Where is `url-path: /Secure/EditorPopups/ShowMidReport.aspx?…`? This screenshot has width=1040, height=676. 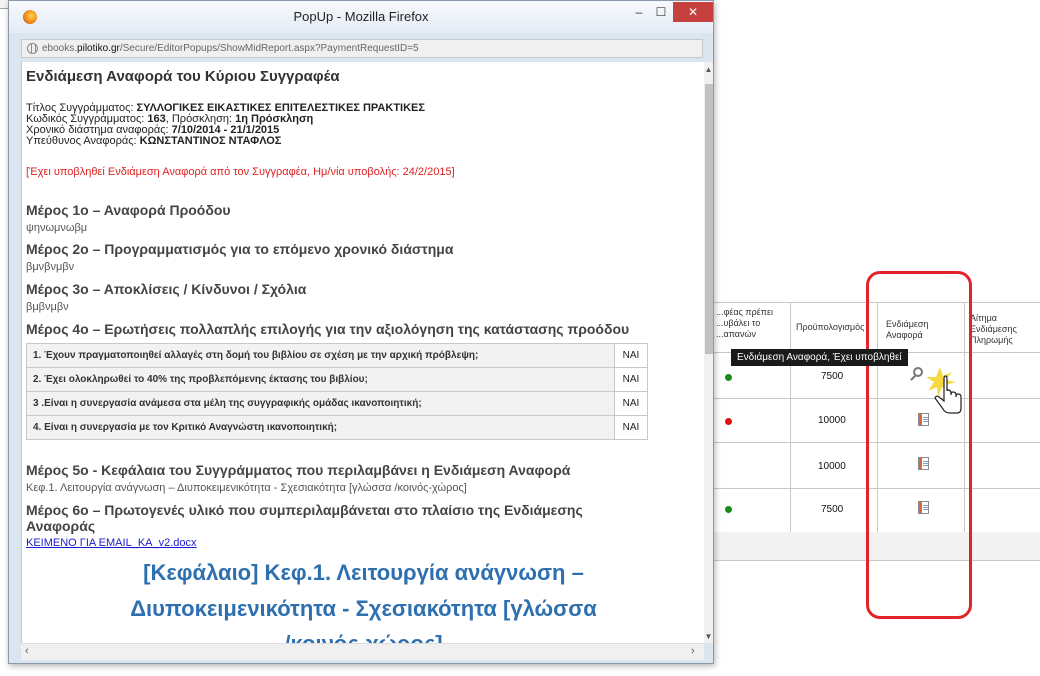 url-path: /Secure/EditorPopups/ShowMidReport.aspx?… is located at coordinates (269, 48).